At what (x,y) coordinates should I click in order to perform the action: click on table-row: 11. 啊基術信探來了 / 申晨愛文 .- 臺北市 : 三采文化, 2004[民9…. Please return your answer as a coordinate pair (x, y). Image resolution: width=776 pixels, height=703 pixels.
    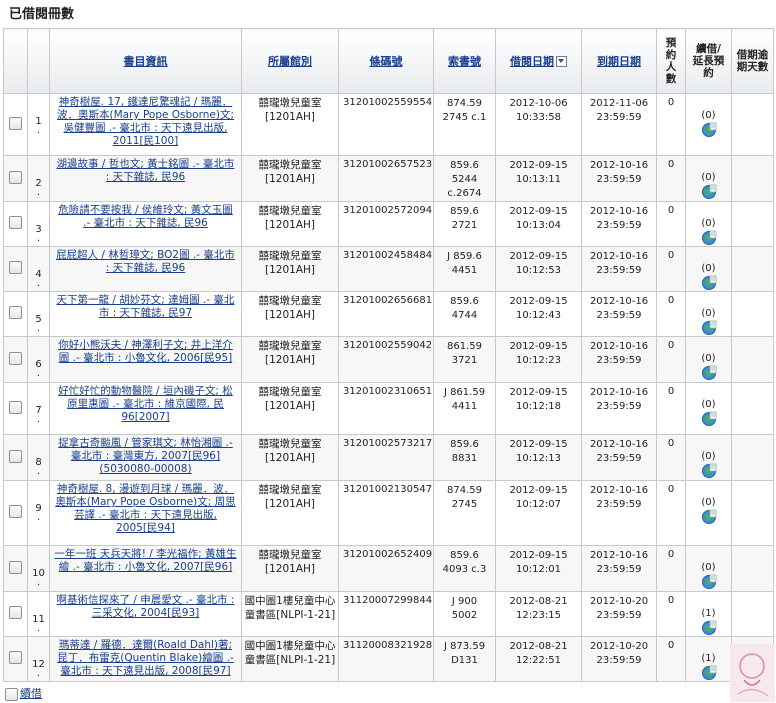
    Looking at the image, I should click on (388, 614).